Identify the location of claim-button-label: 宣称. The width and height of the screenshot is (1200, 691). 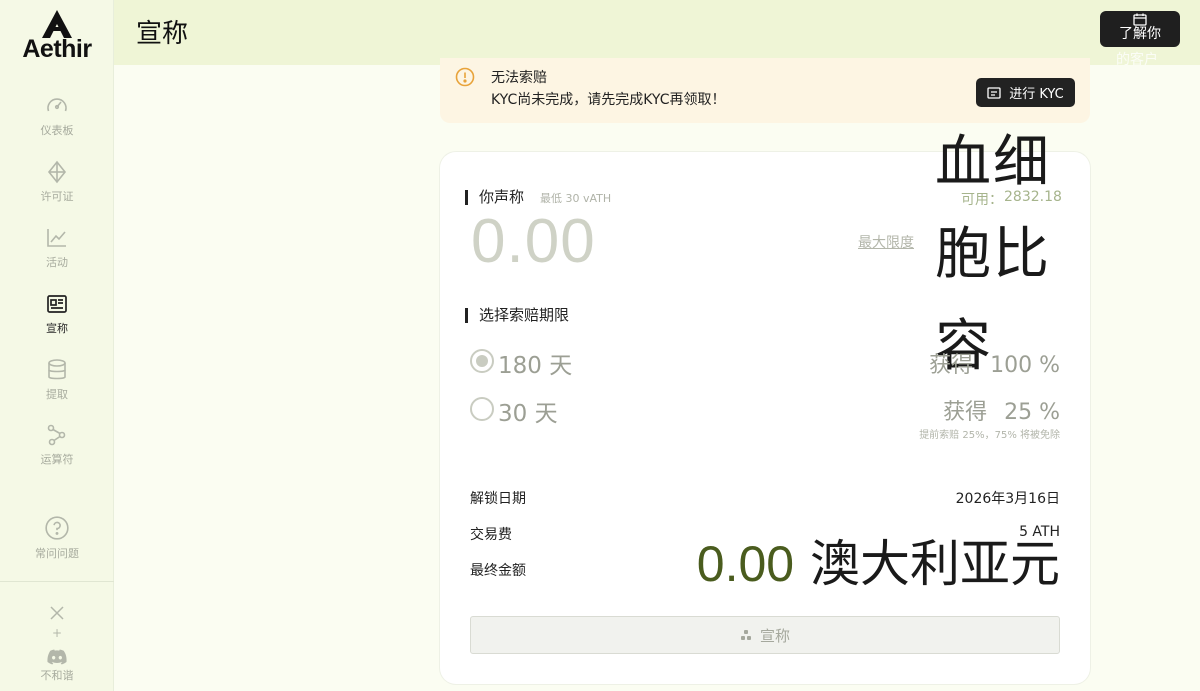
(774, 635).